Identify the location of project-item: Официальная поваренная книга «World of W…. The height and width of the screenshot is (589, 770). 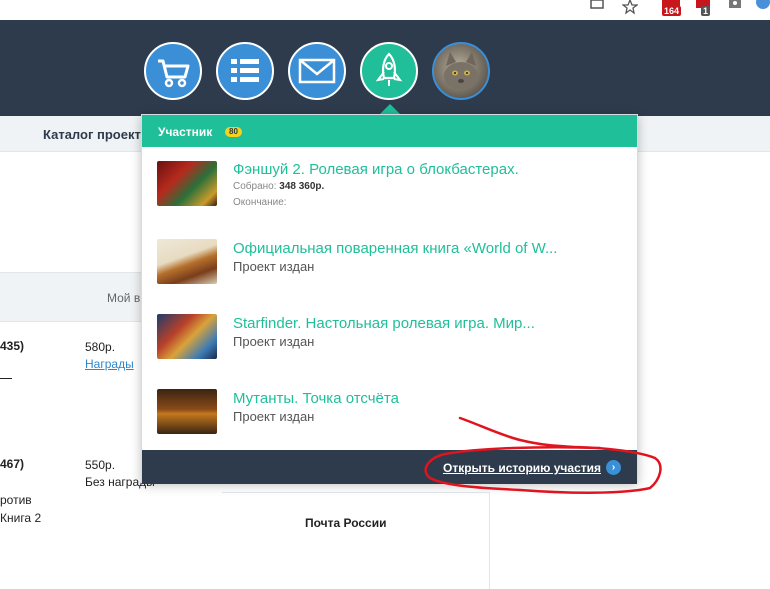
(389, 264).